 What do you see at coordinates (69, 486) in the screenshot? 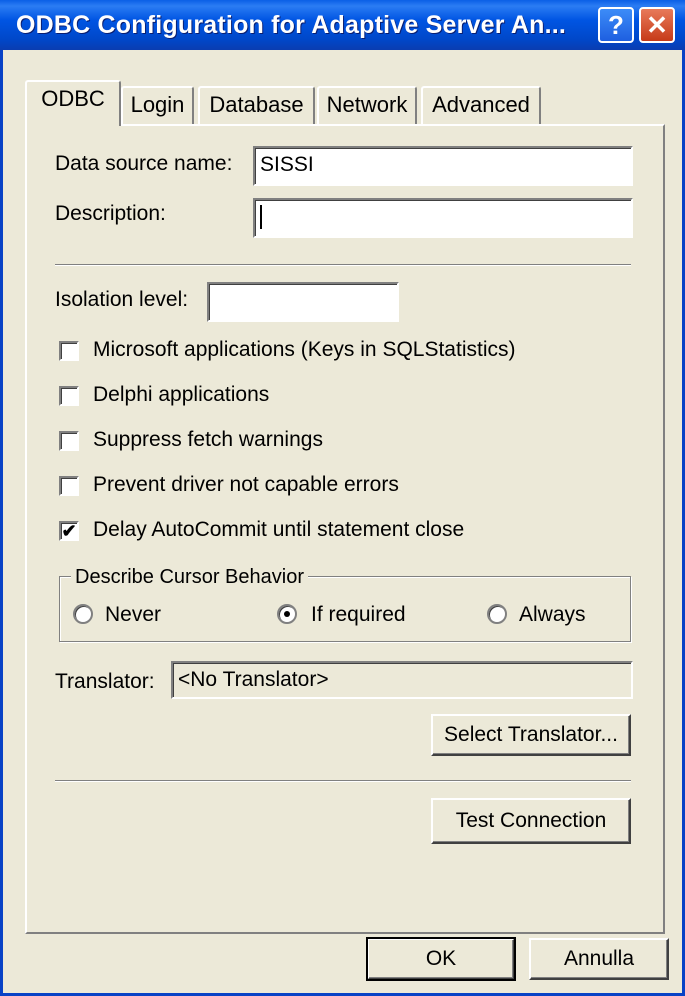
I see `prevent-driver-errors-checkbox` at bounding box center [69, 486].